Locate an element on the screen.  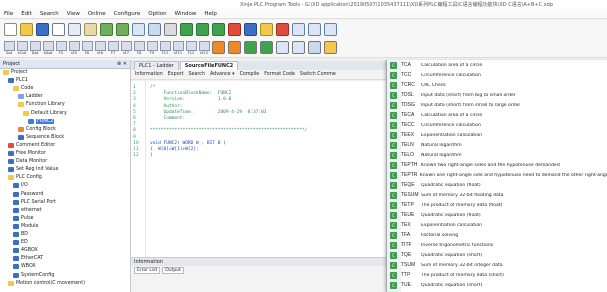
run-icon is located at coordinates (218, 29).